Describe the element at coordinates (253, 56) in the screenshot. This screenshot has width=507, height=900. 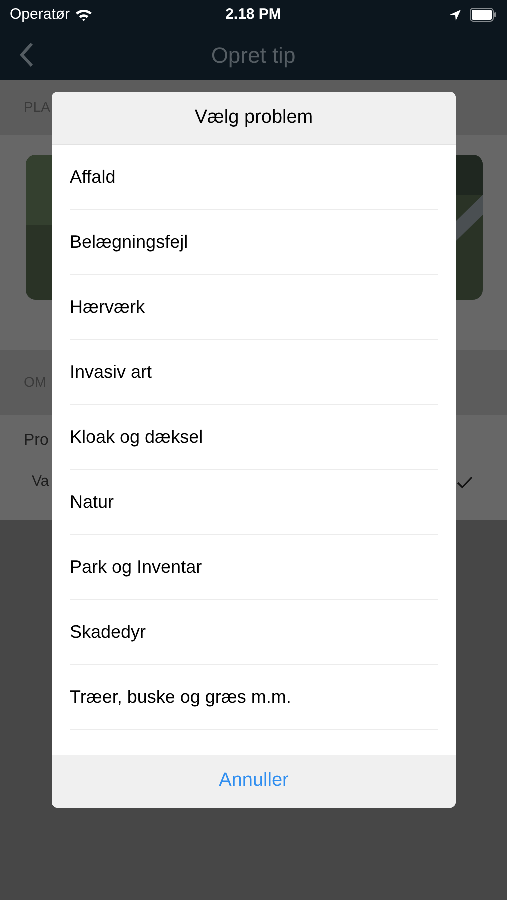
I see `screen-title: Opret tip` at that location.